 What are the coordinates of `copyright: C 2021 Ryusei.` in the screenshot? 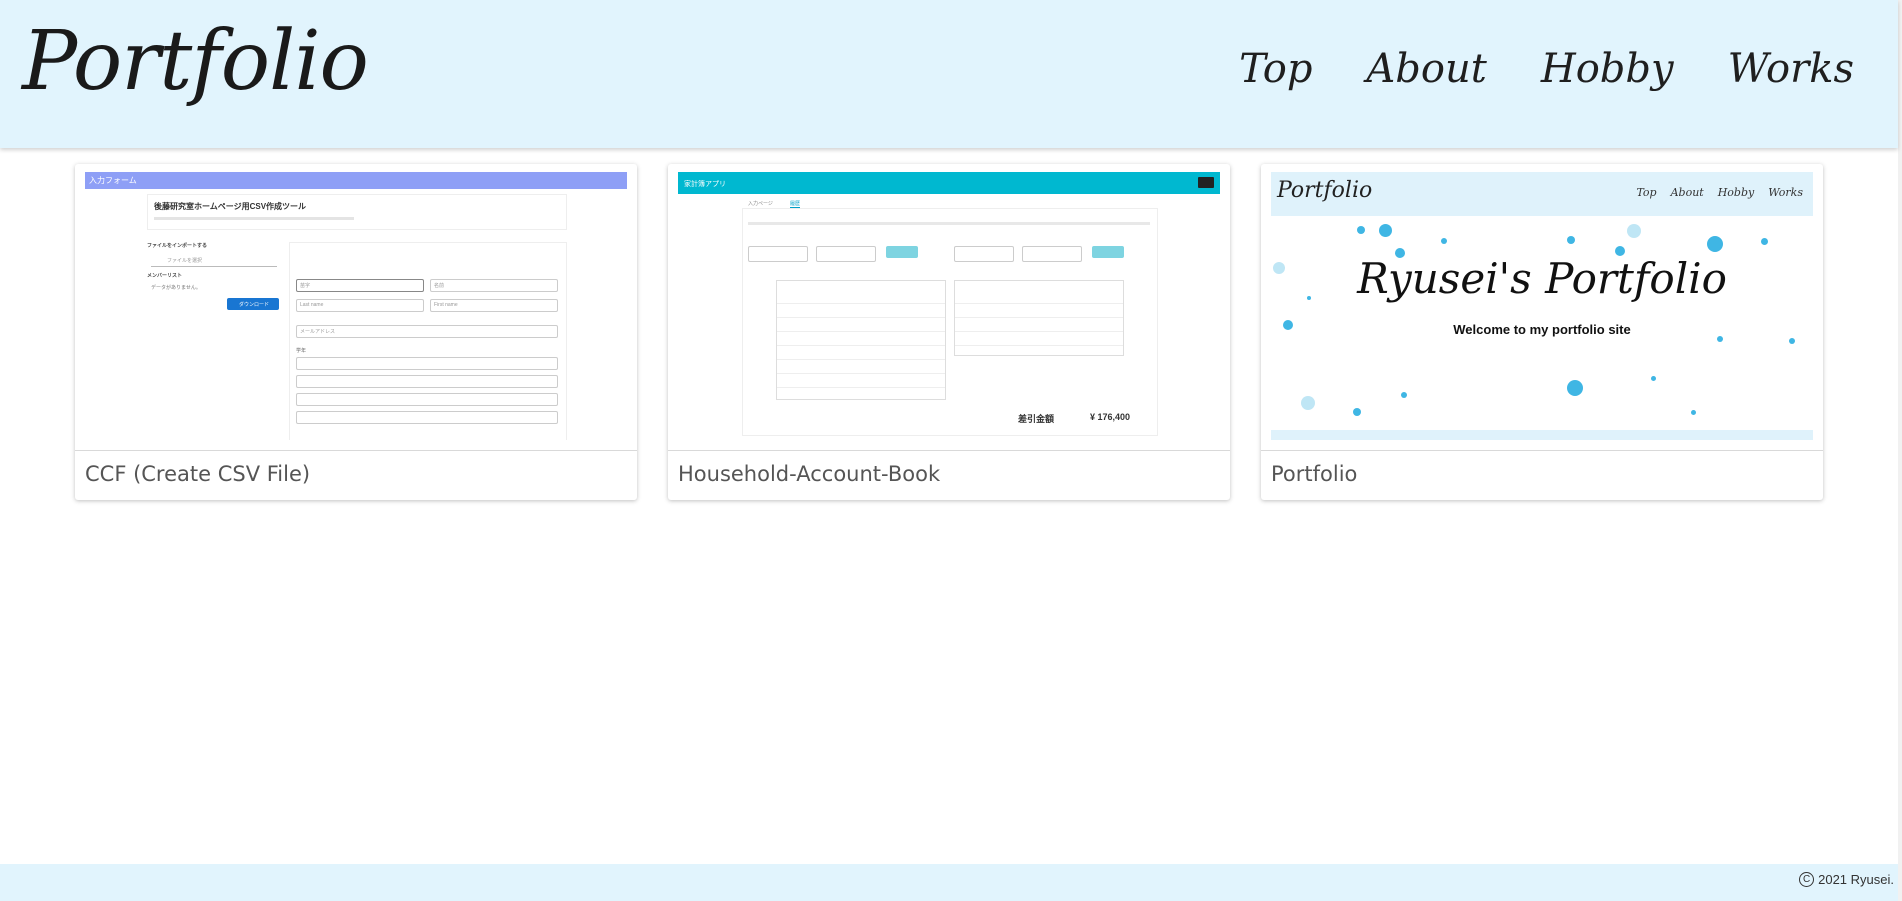 It's located at (1846, 879).